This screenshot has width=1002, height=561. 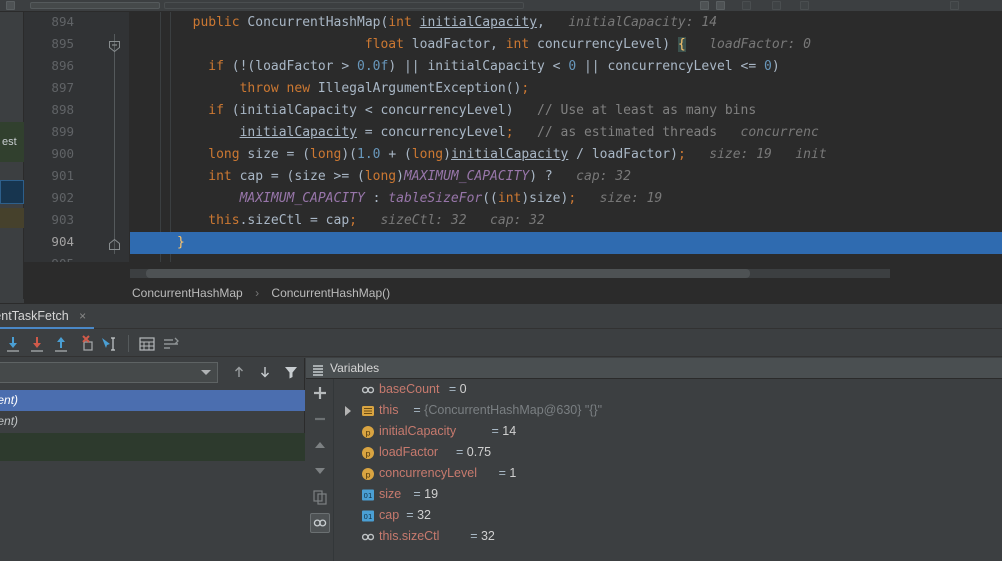 What do you see at coordinates (54, 219) in the screenshot?
I see `line-number: 903` at bounding box center [54, 219].